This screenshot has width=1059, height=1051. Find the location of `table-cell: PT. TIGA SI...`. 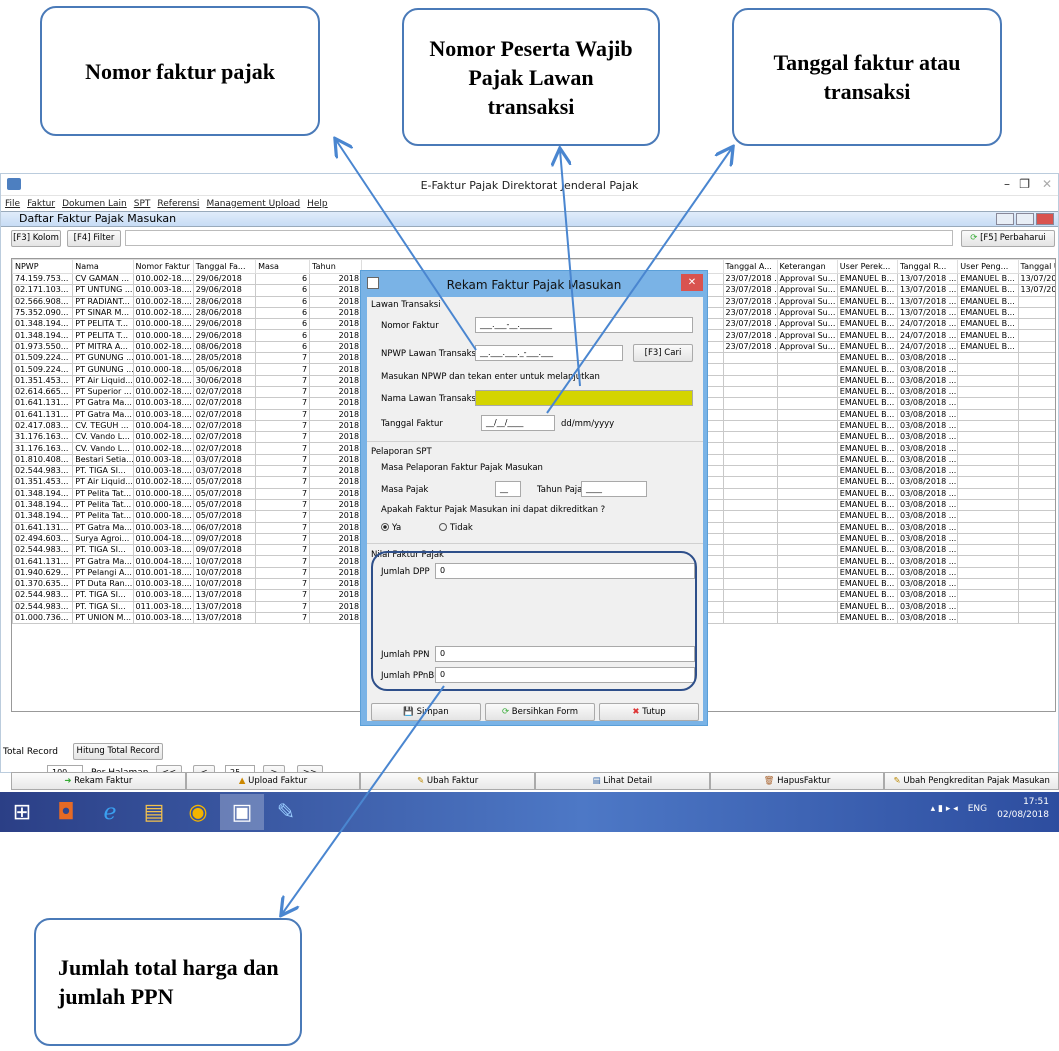

table-cell: PT. TIGA SI... is located at coordinates (103, 595).